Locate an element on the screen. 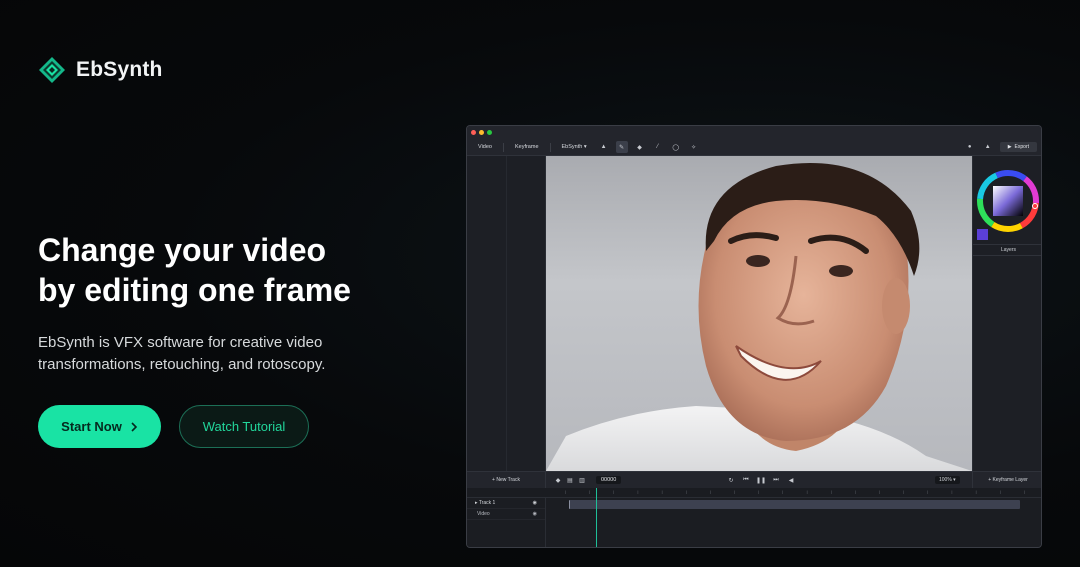 This screenshot has height=567, width=1080. volume-icon: ◀ is located at coordinates (791, 480).